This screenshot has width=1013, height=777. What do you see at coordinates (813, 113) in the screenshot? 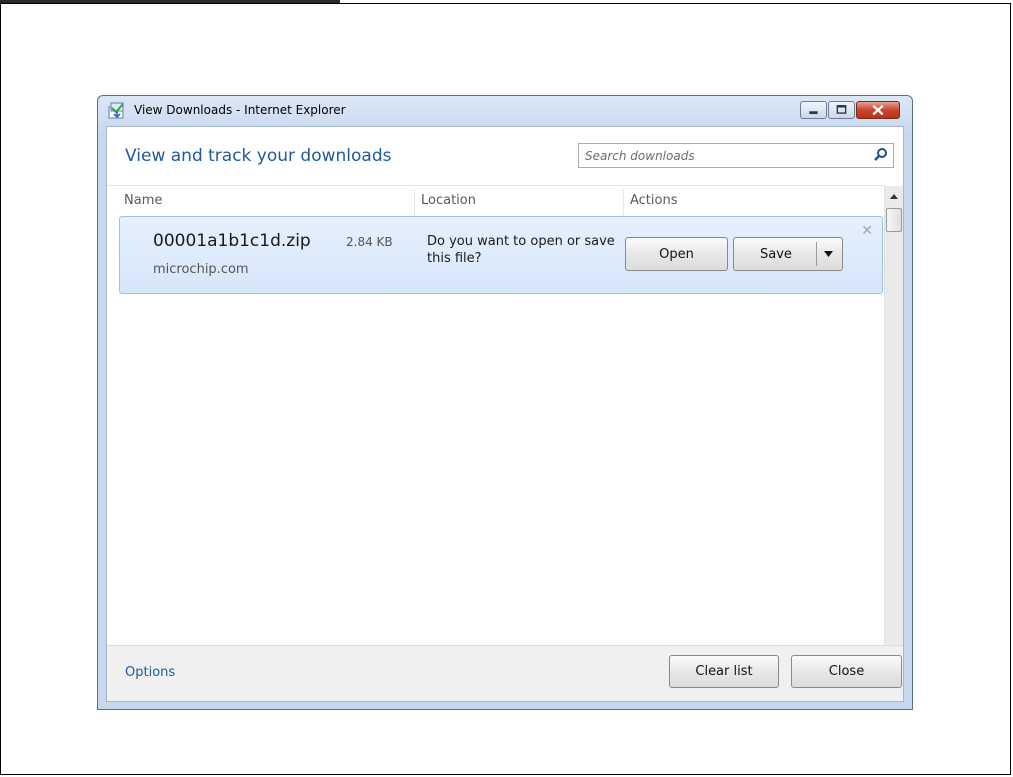
I see `minimize-icon` at bounding box center [813, 113].